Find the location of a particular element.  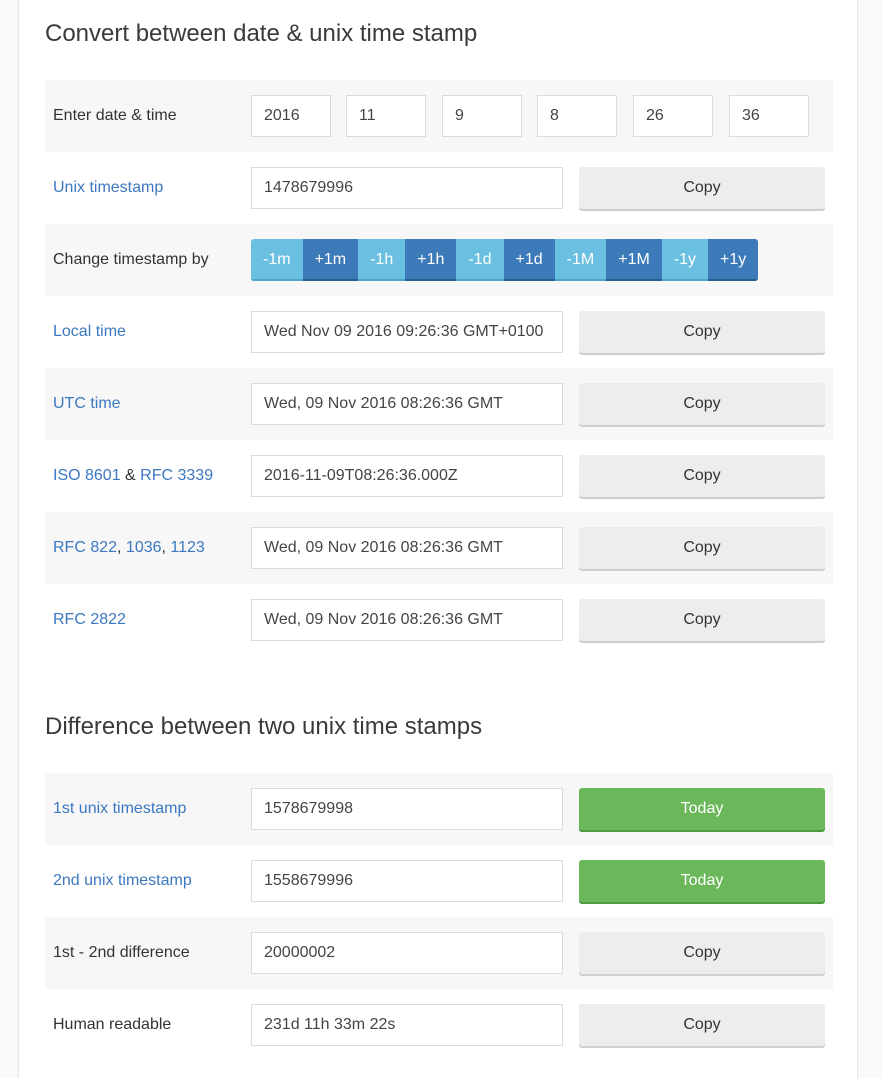

local-time-input is located at coordinates (407, 332).